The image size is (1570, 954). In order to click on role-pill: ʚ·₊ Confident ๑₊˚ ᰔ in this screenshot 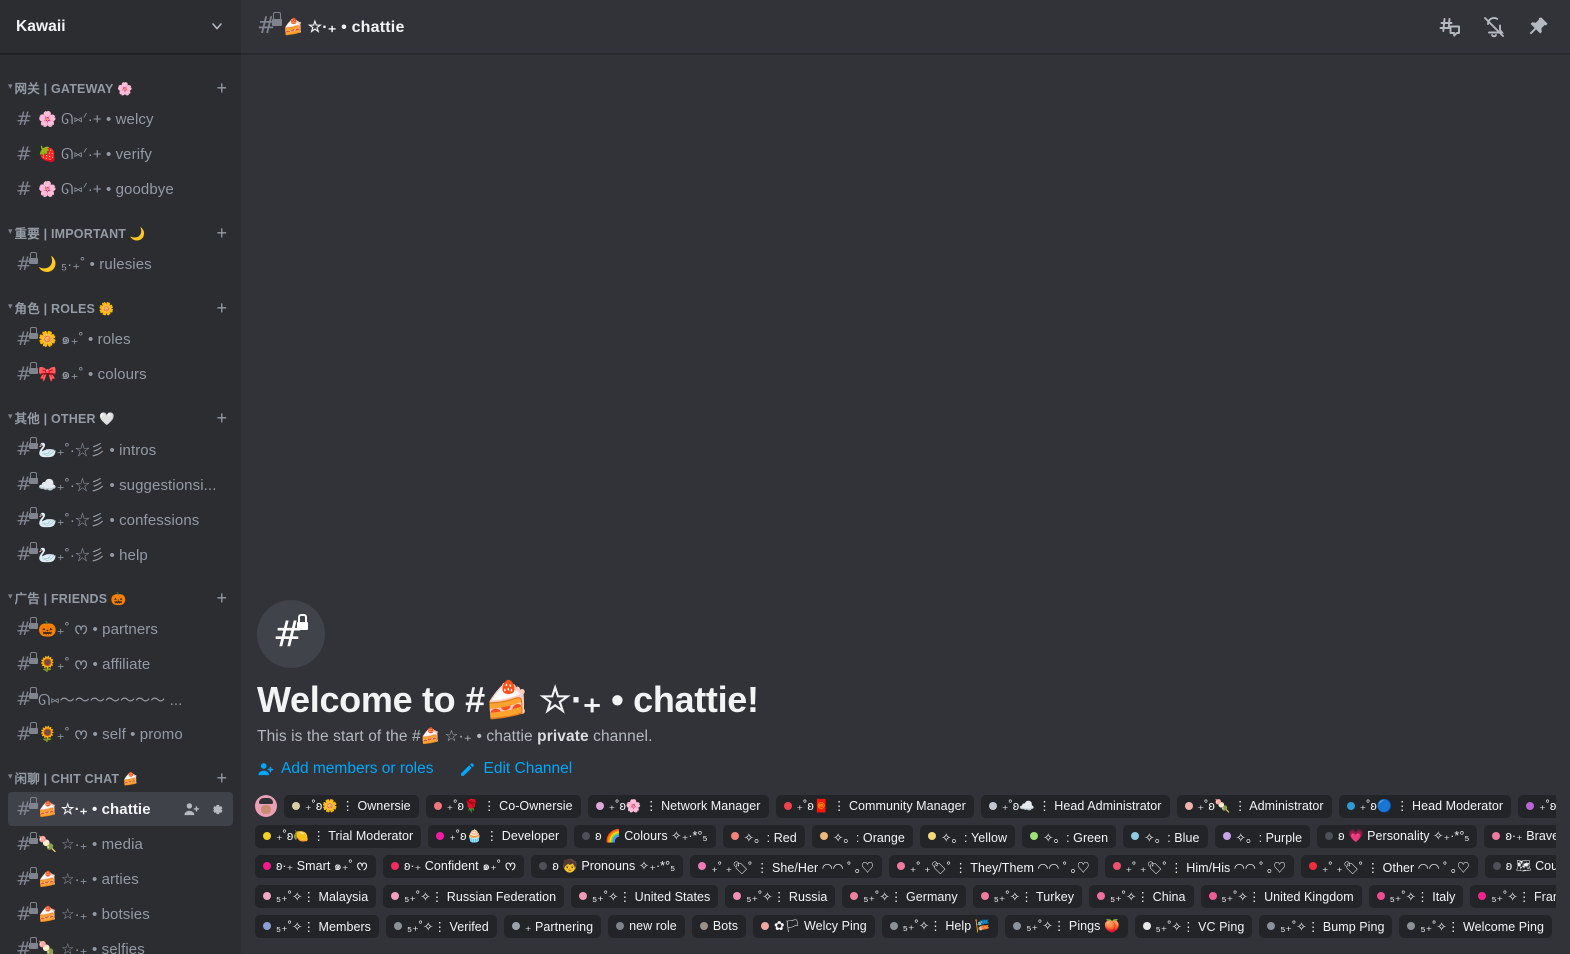, I will do `click(453, 866)`.